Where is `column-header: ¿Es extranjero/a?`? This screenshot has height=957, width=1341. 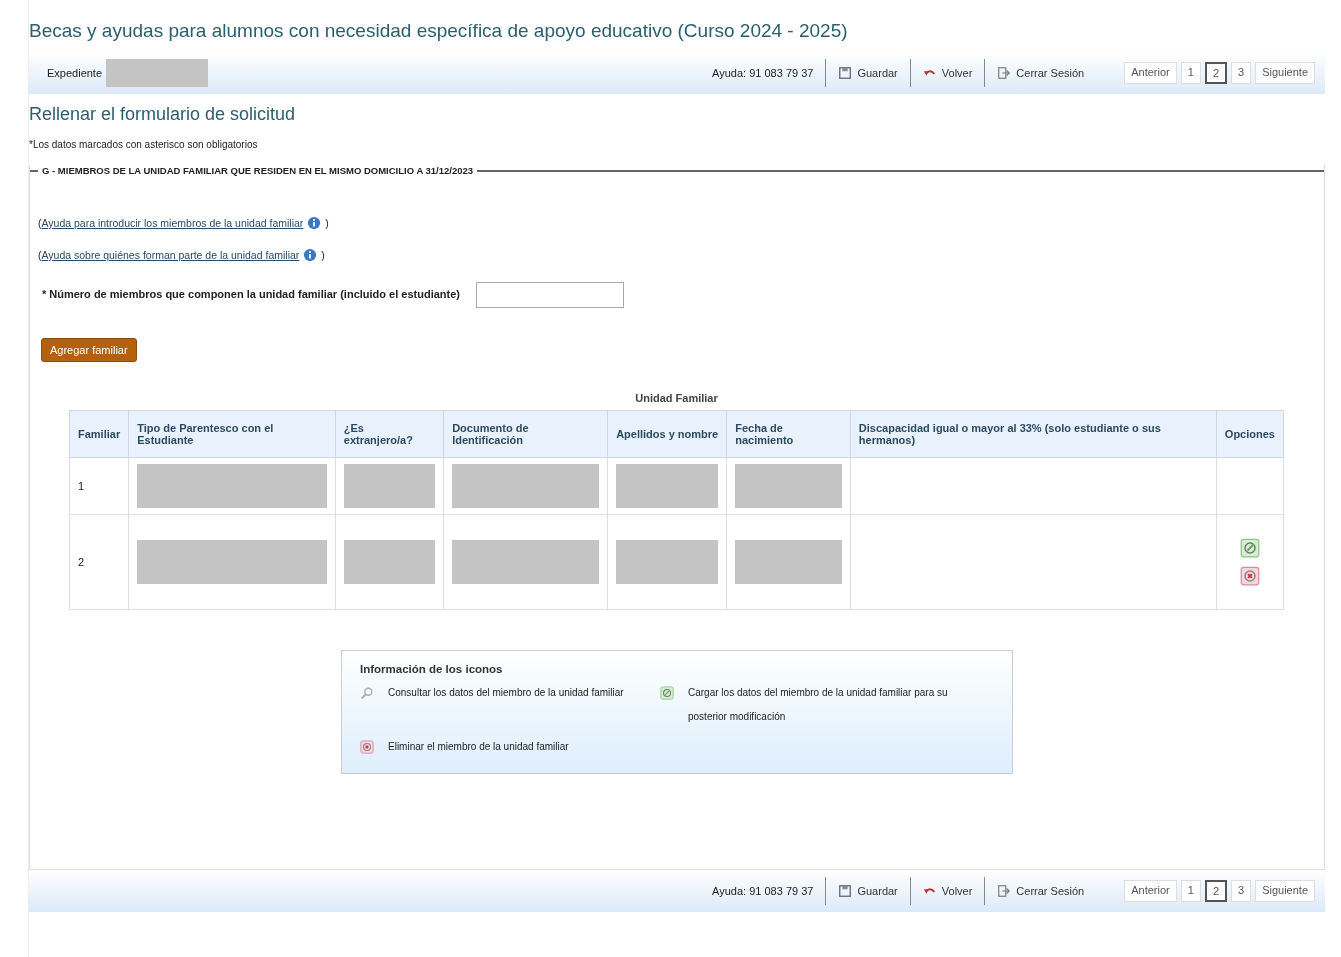
column-header: ¿Es extranjero/a? is located at coordinates (389, 434).